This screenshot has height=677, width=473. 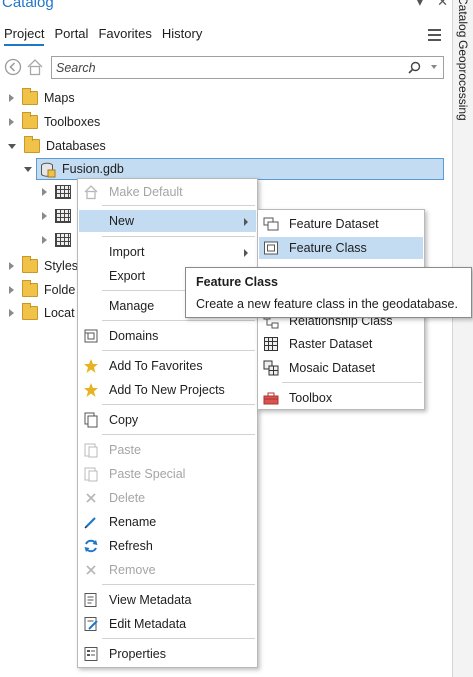 I want to click on menu-item-remove: Remove, so click(x=167, y=570).